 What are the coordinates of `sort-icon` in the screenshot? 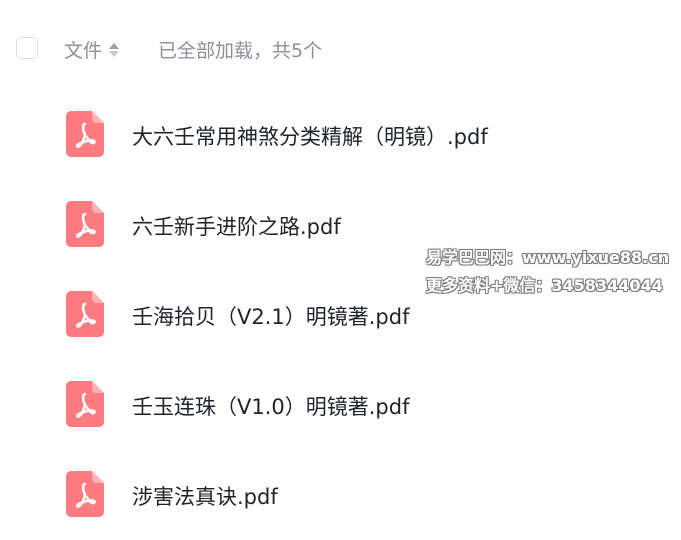 It's located at (114, 50).